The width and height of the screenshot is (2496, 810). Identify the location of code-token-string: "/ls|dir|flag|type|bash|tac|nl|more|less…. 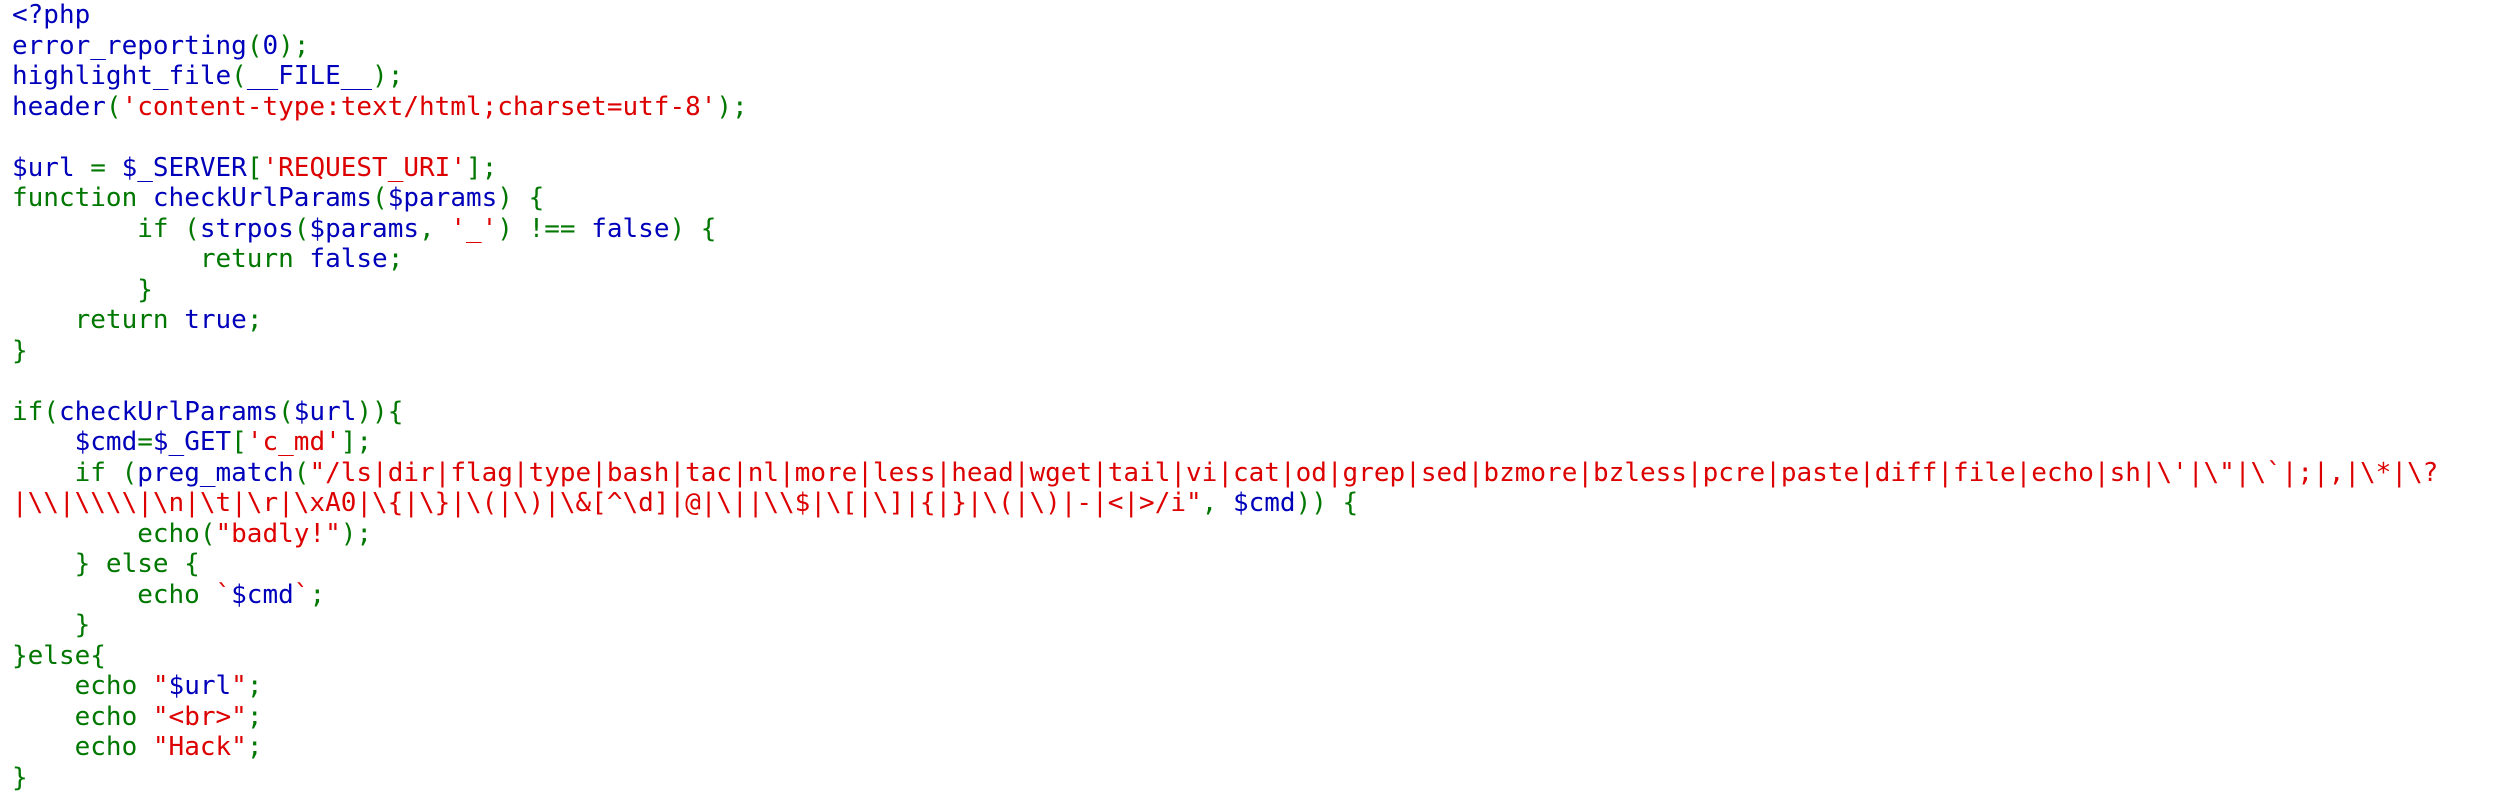
(1374, 472).